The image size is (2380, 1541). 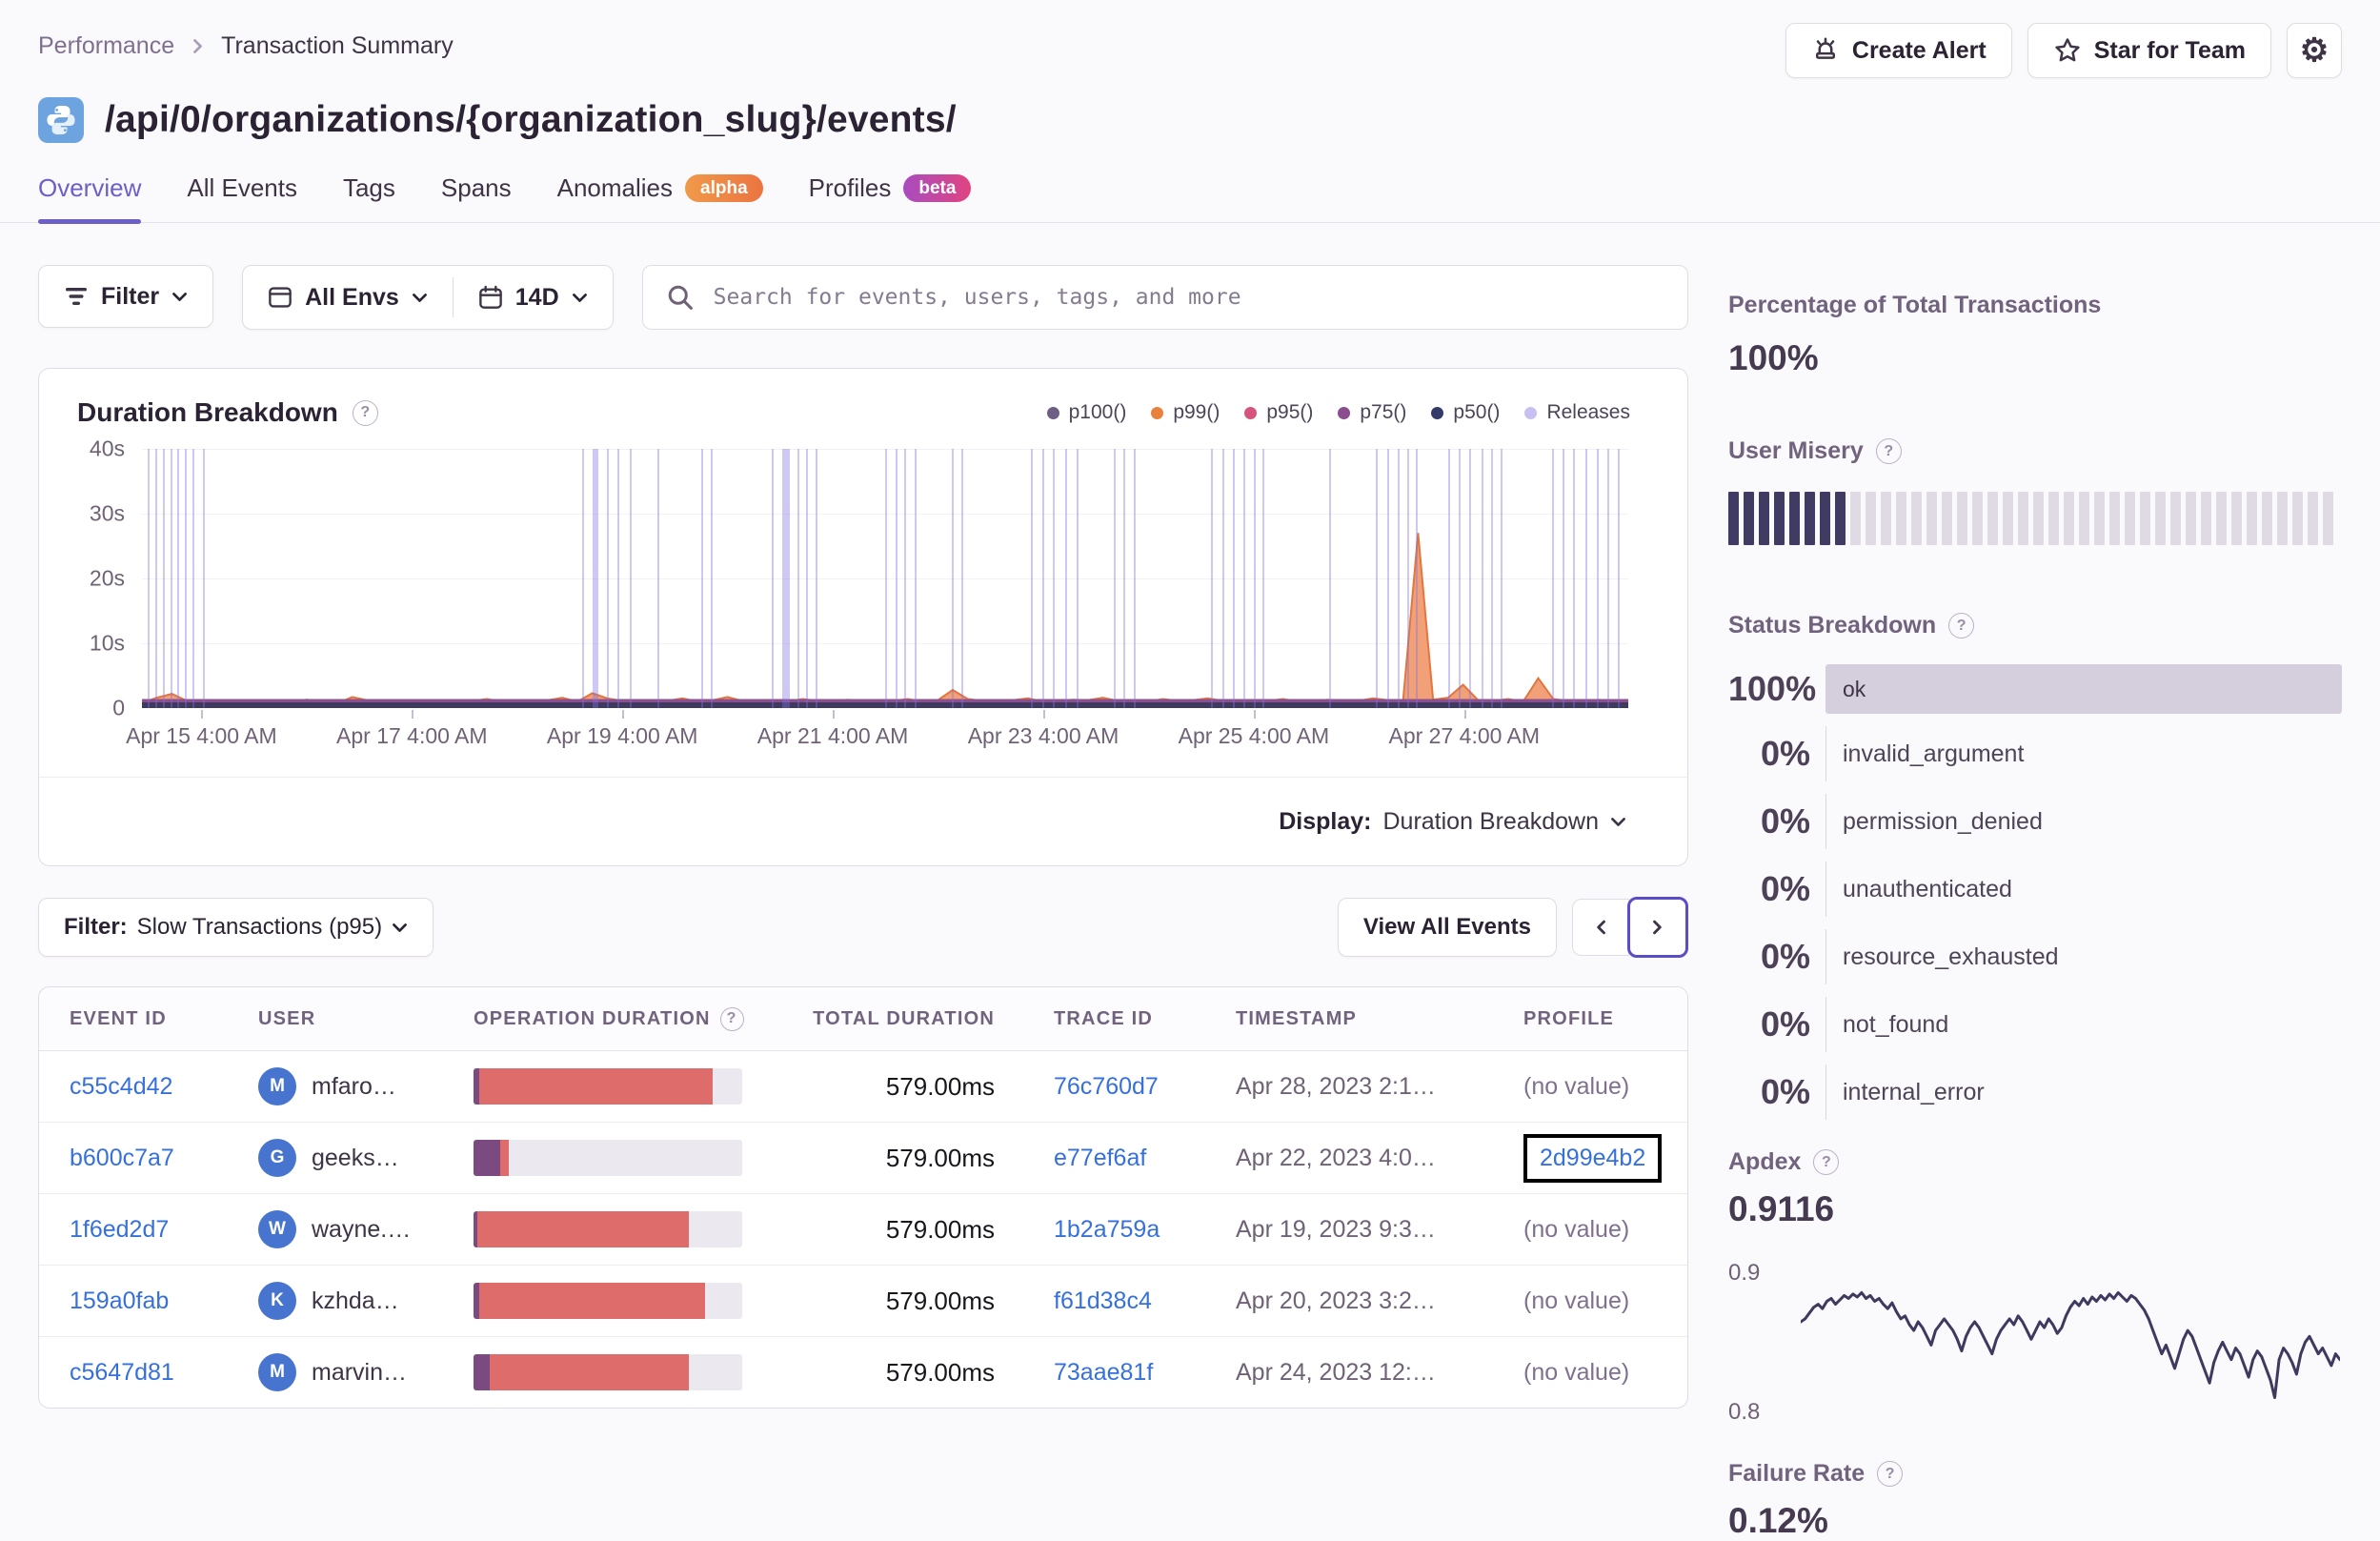 What do you see at coordinates (616, 1018) in the screenshot?
I see `column-header-operation-duration: OPERATION DURATION?` at bounding box center [616, 1018].